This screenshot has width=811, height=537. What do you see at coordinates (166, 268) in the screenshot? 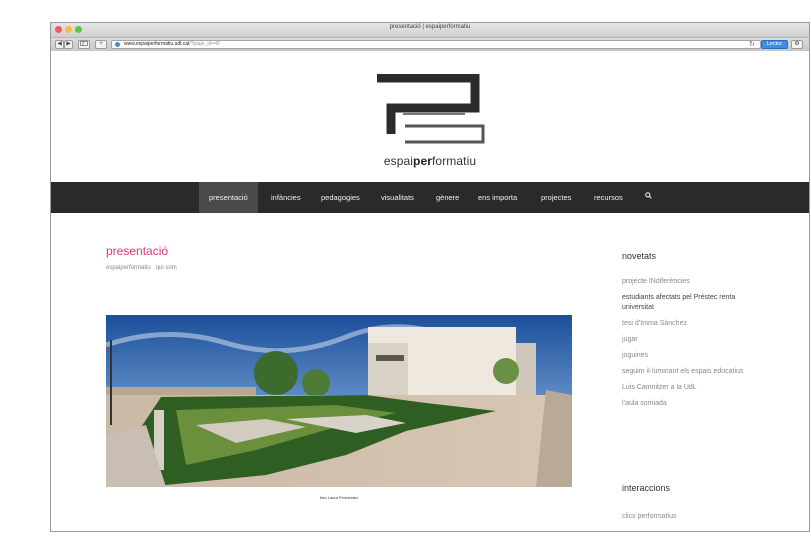
I see `breadcrumb-item: qui som` at bounding box center [166, 268].